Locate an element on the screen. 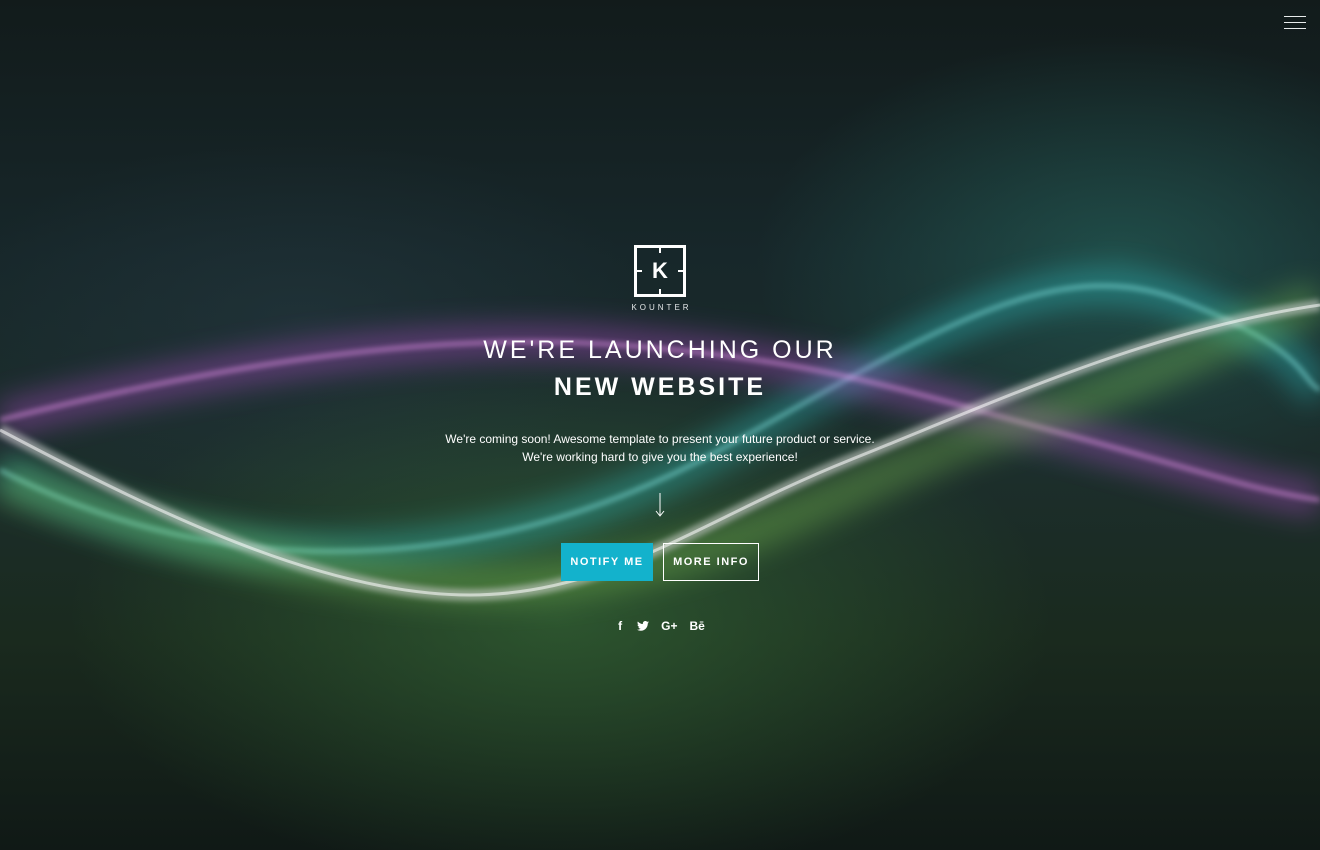 This screenshot has height=850, width=1320. logo-letter: K is located at coordinates (660, 270).